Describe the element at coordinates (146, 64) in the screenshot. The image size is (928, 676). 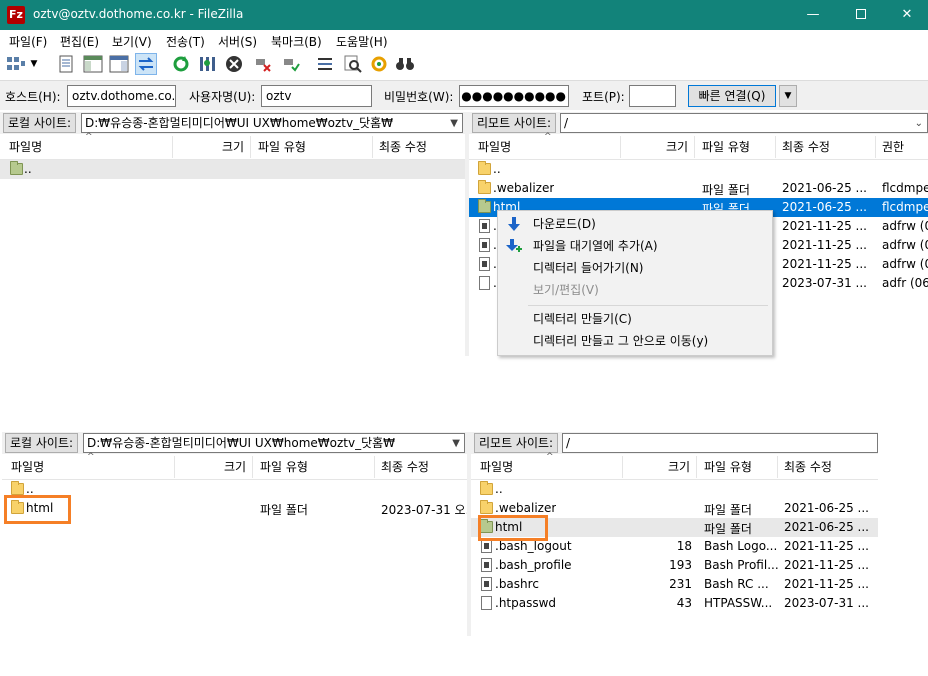
I see `transfer-queue-icon` at that location.